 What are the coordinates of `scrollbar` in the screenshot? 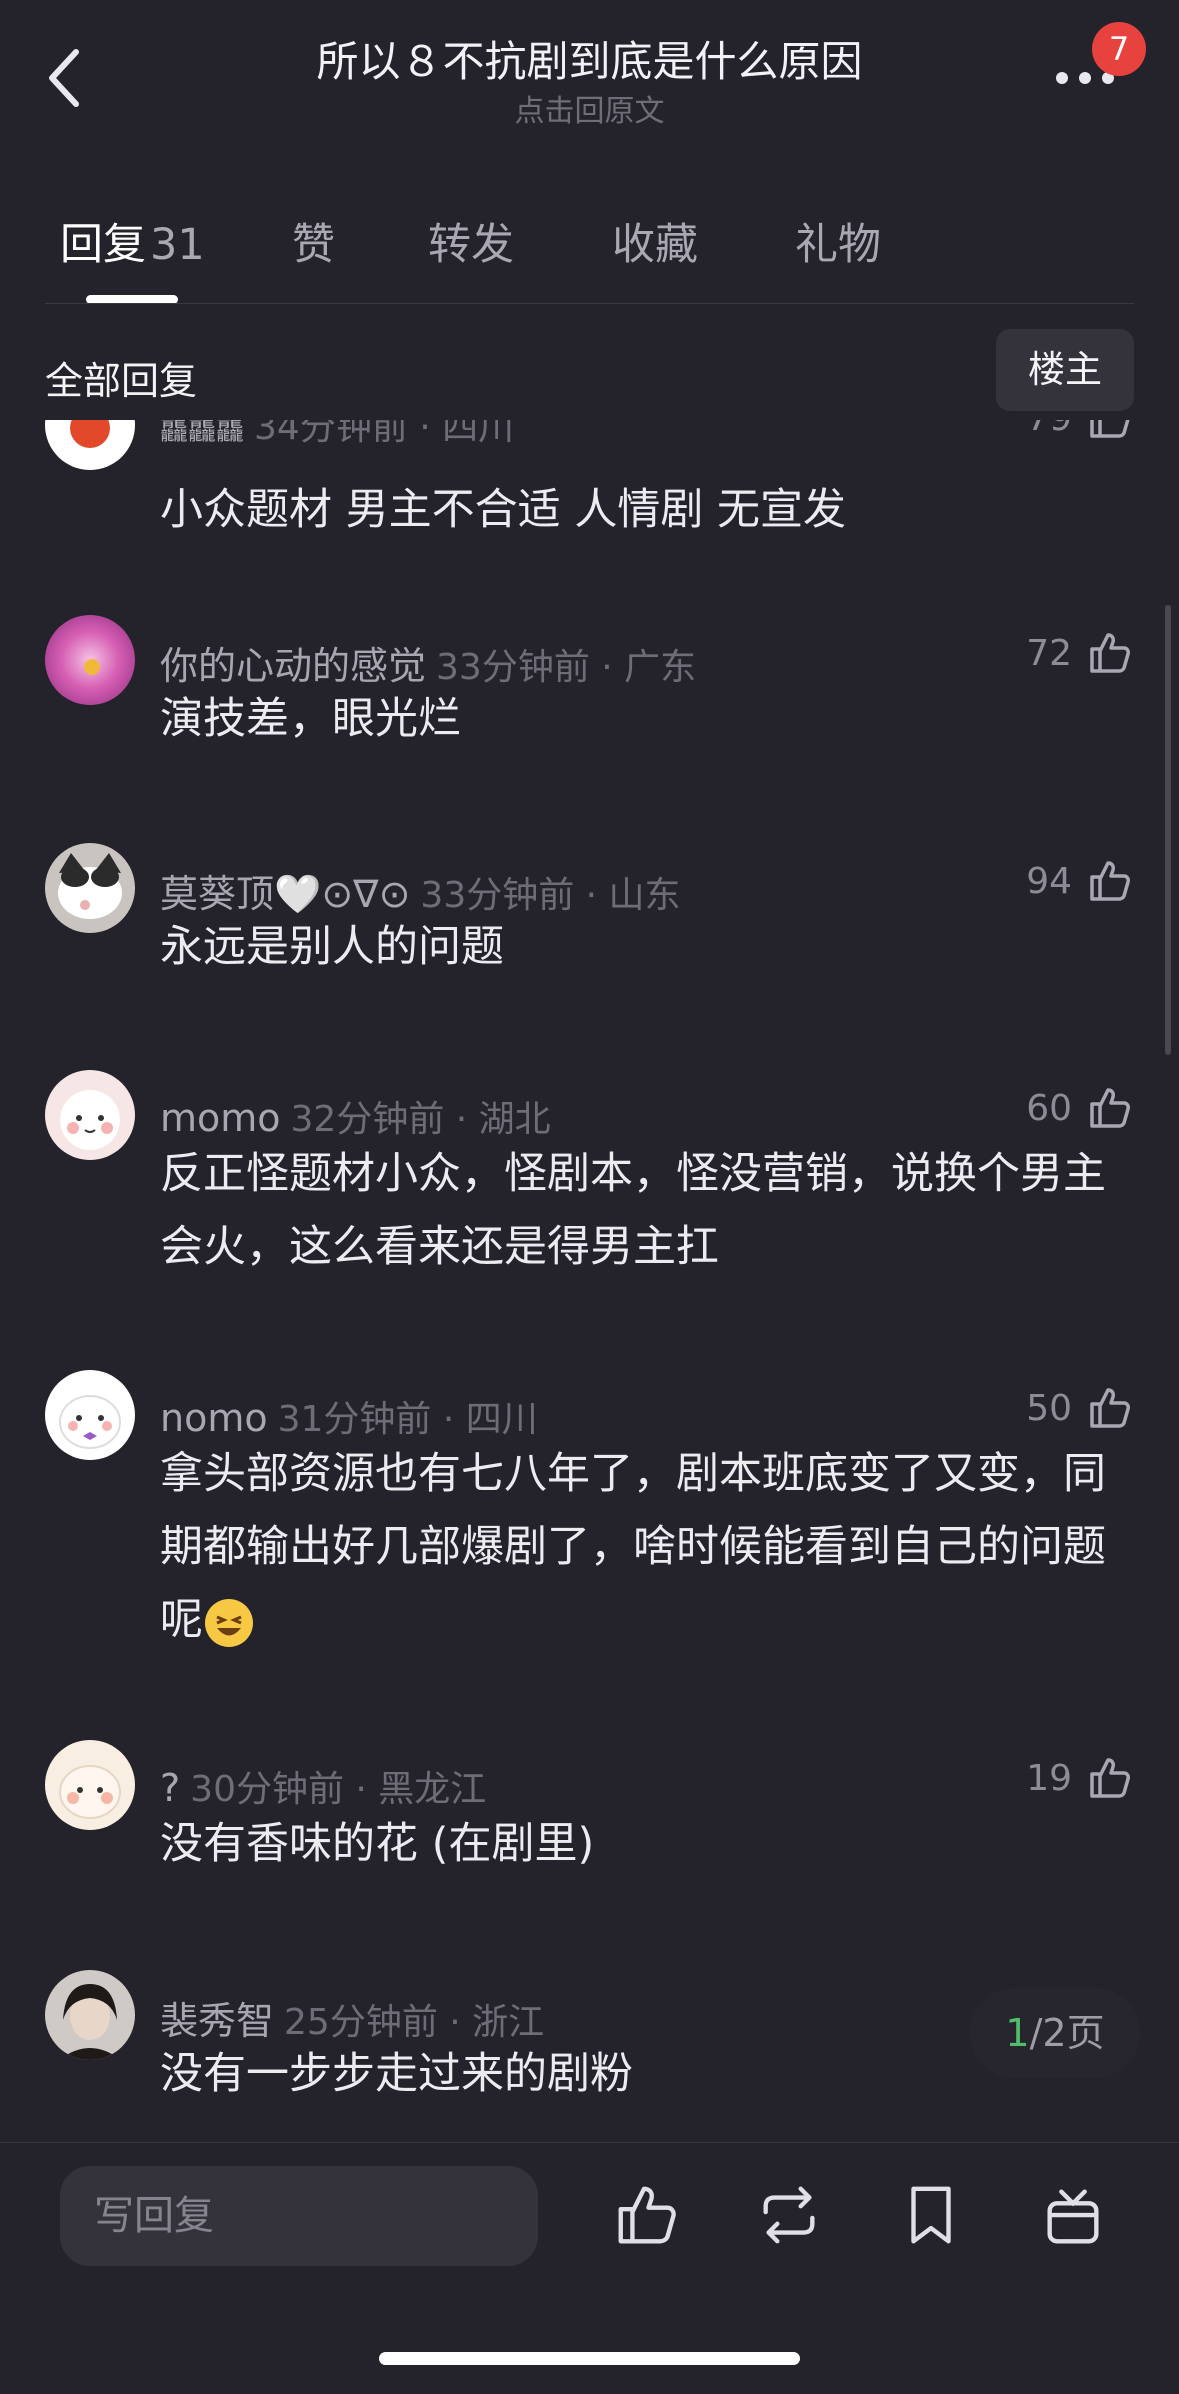 It's located at (1168, 830).